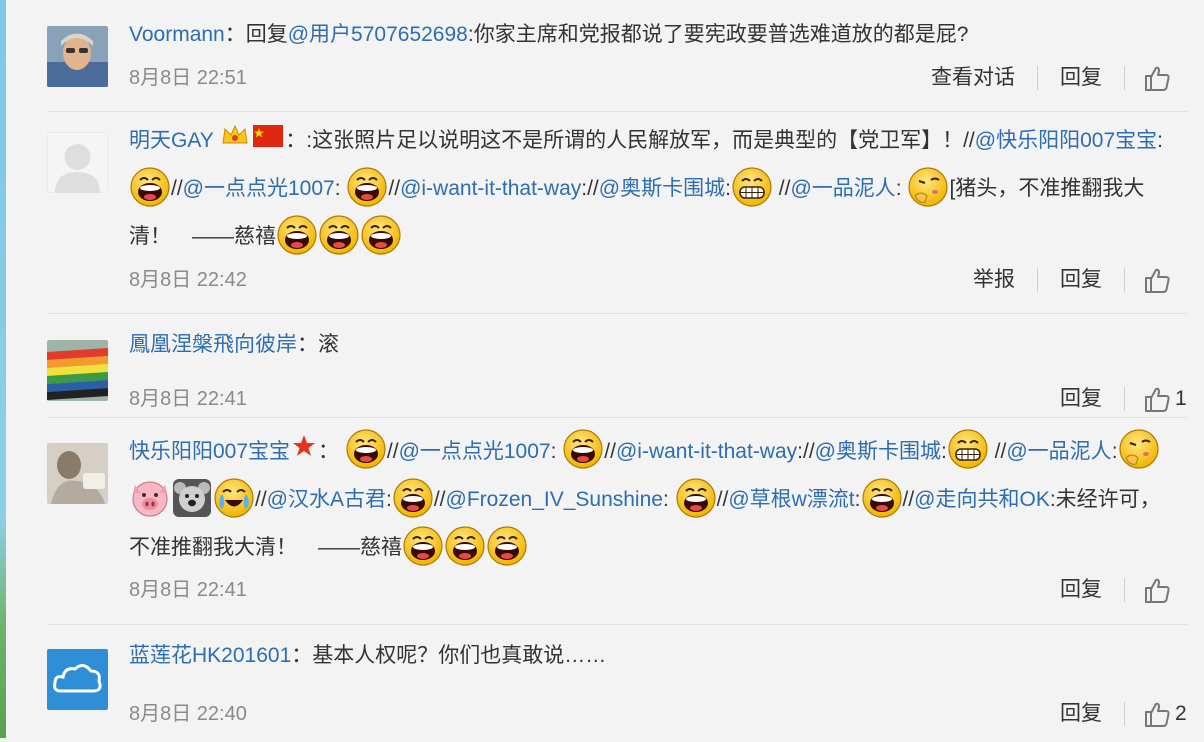 This screenshot has width=1204, height=742. I want to click on comment-body: ：:这张照片足以说明这不是所谓的人民解放军，而是典型的【党卫军】！//, so click(630, 140).